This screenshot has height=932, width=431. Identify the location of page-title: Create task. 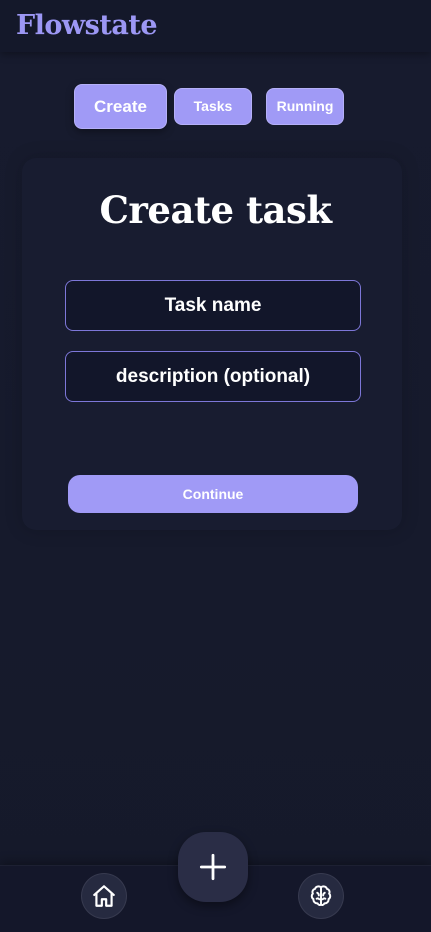
(215, 210).